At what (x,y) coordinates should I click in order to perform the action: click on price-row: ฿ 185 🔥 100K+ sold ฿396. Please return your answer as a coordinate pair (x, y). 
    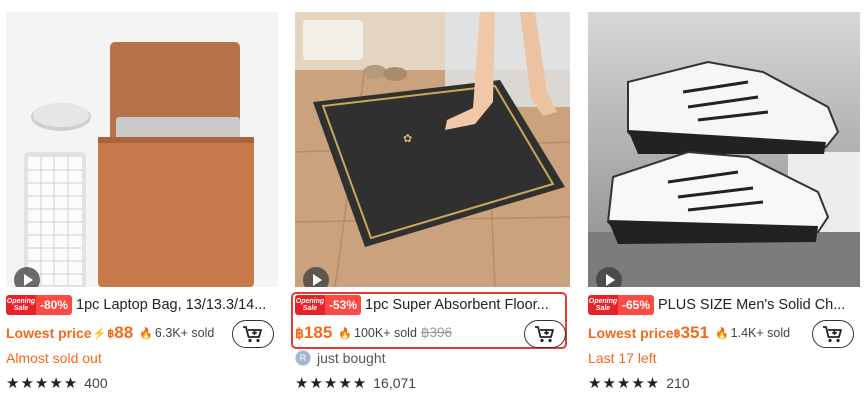
    Looking at the image, I should click on (373, 333).